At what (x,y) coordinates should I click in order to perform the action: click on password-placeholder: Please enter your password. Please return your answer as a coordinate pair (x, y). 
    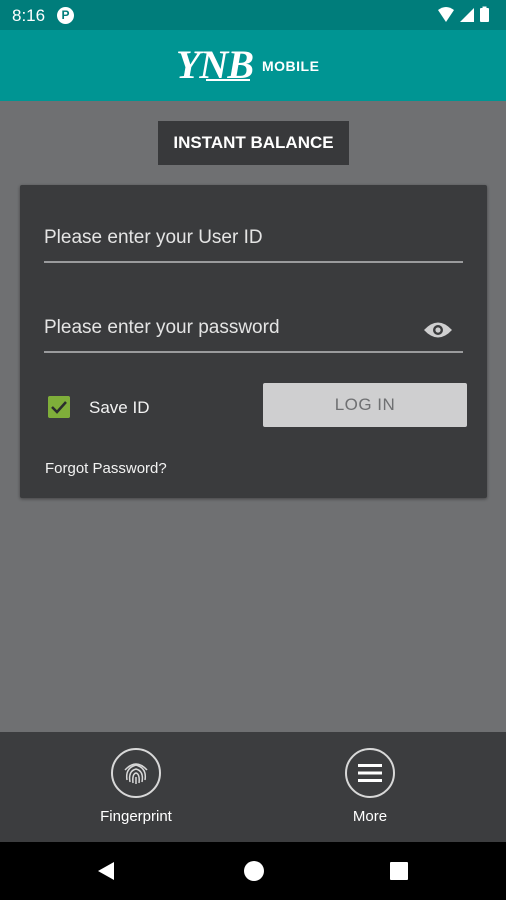
    Looking at the image, I should click on (162, 327).